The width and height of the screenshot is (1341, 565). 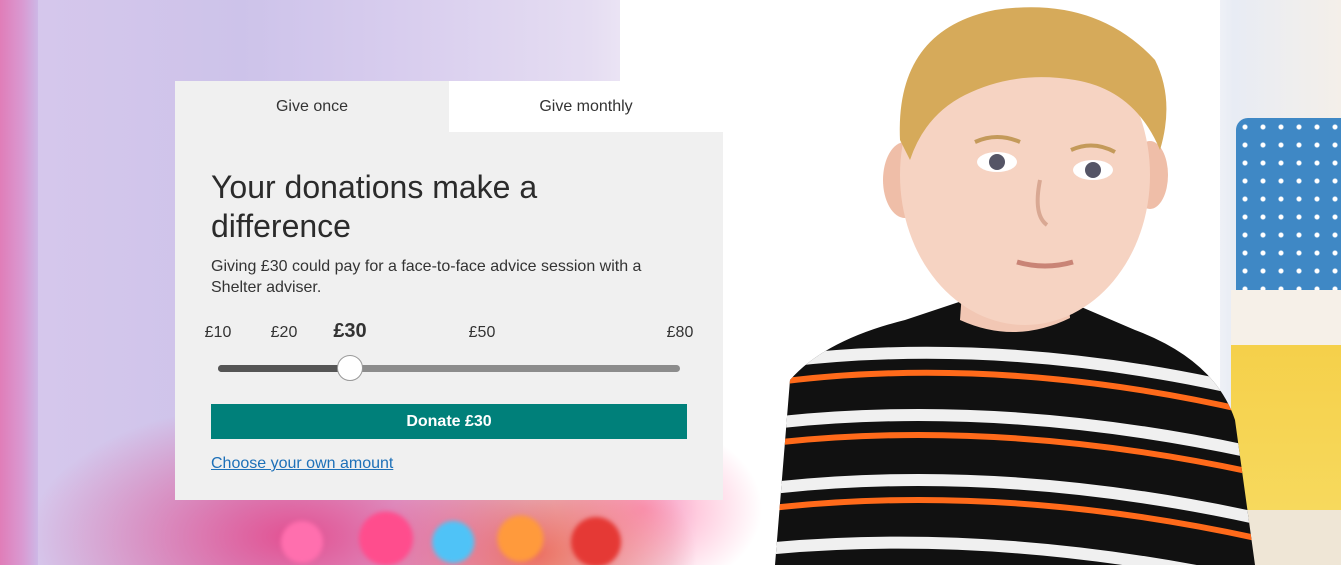 I want to click on donation-headline: Your donations make a difference, so click(x=374, y=206).